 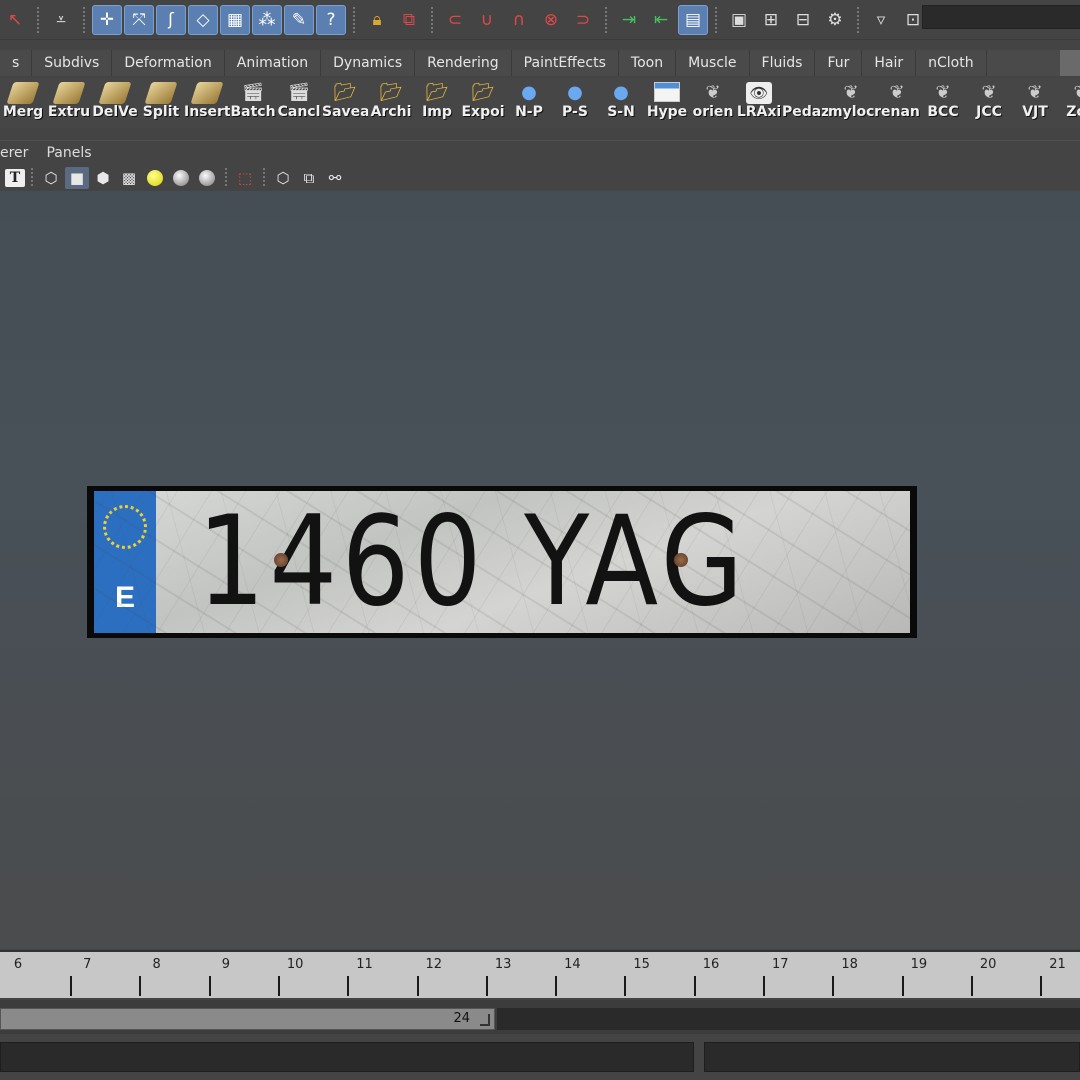 I want to click on shelf-button-orien: ❦ orien, so click(x=713, y=102).